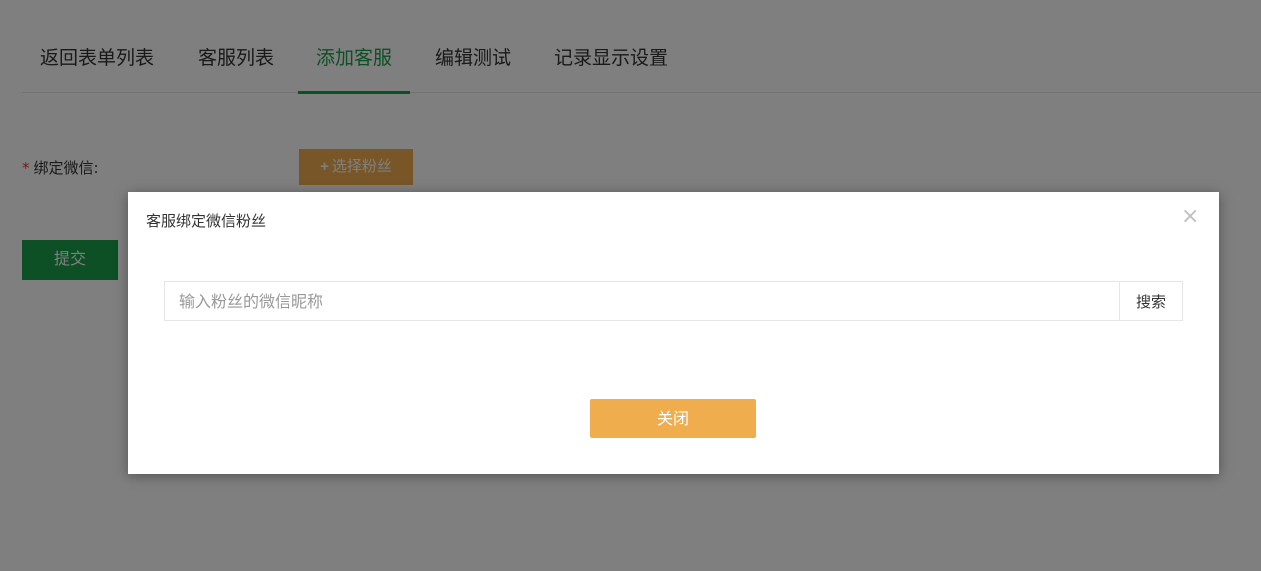  I want to click on close-button: 关闭, so click(673, 418).